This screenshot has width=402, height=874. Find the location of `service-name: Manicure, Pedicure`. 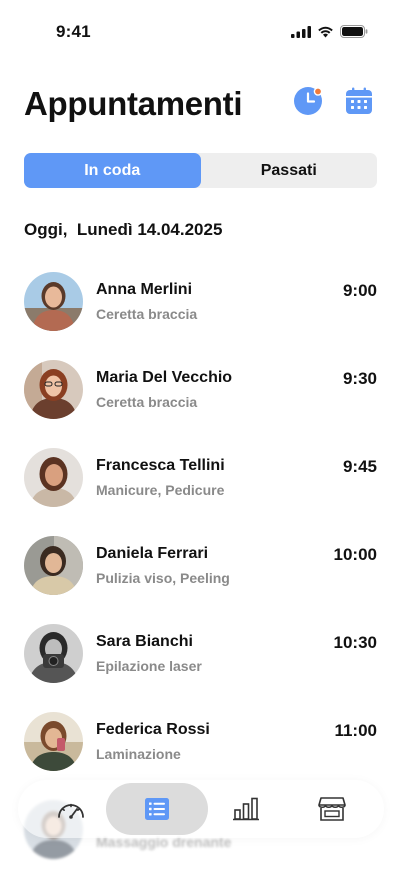

service-name: Manicure, Pedicure is located at coordinates (160, 490).